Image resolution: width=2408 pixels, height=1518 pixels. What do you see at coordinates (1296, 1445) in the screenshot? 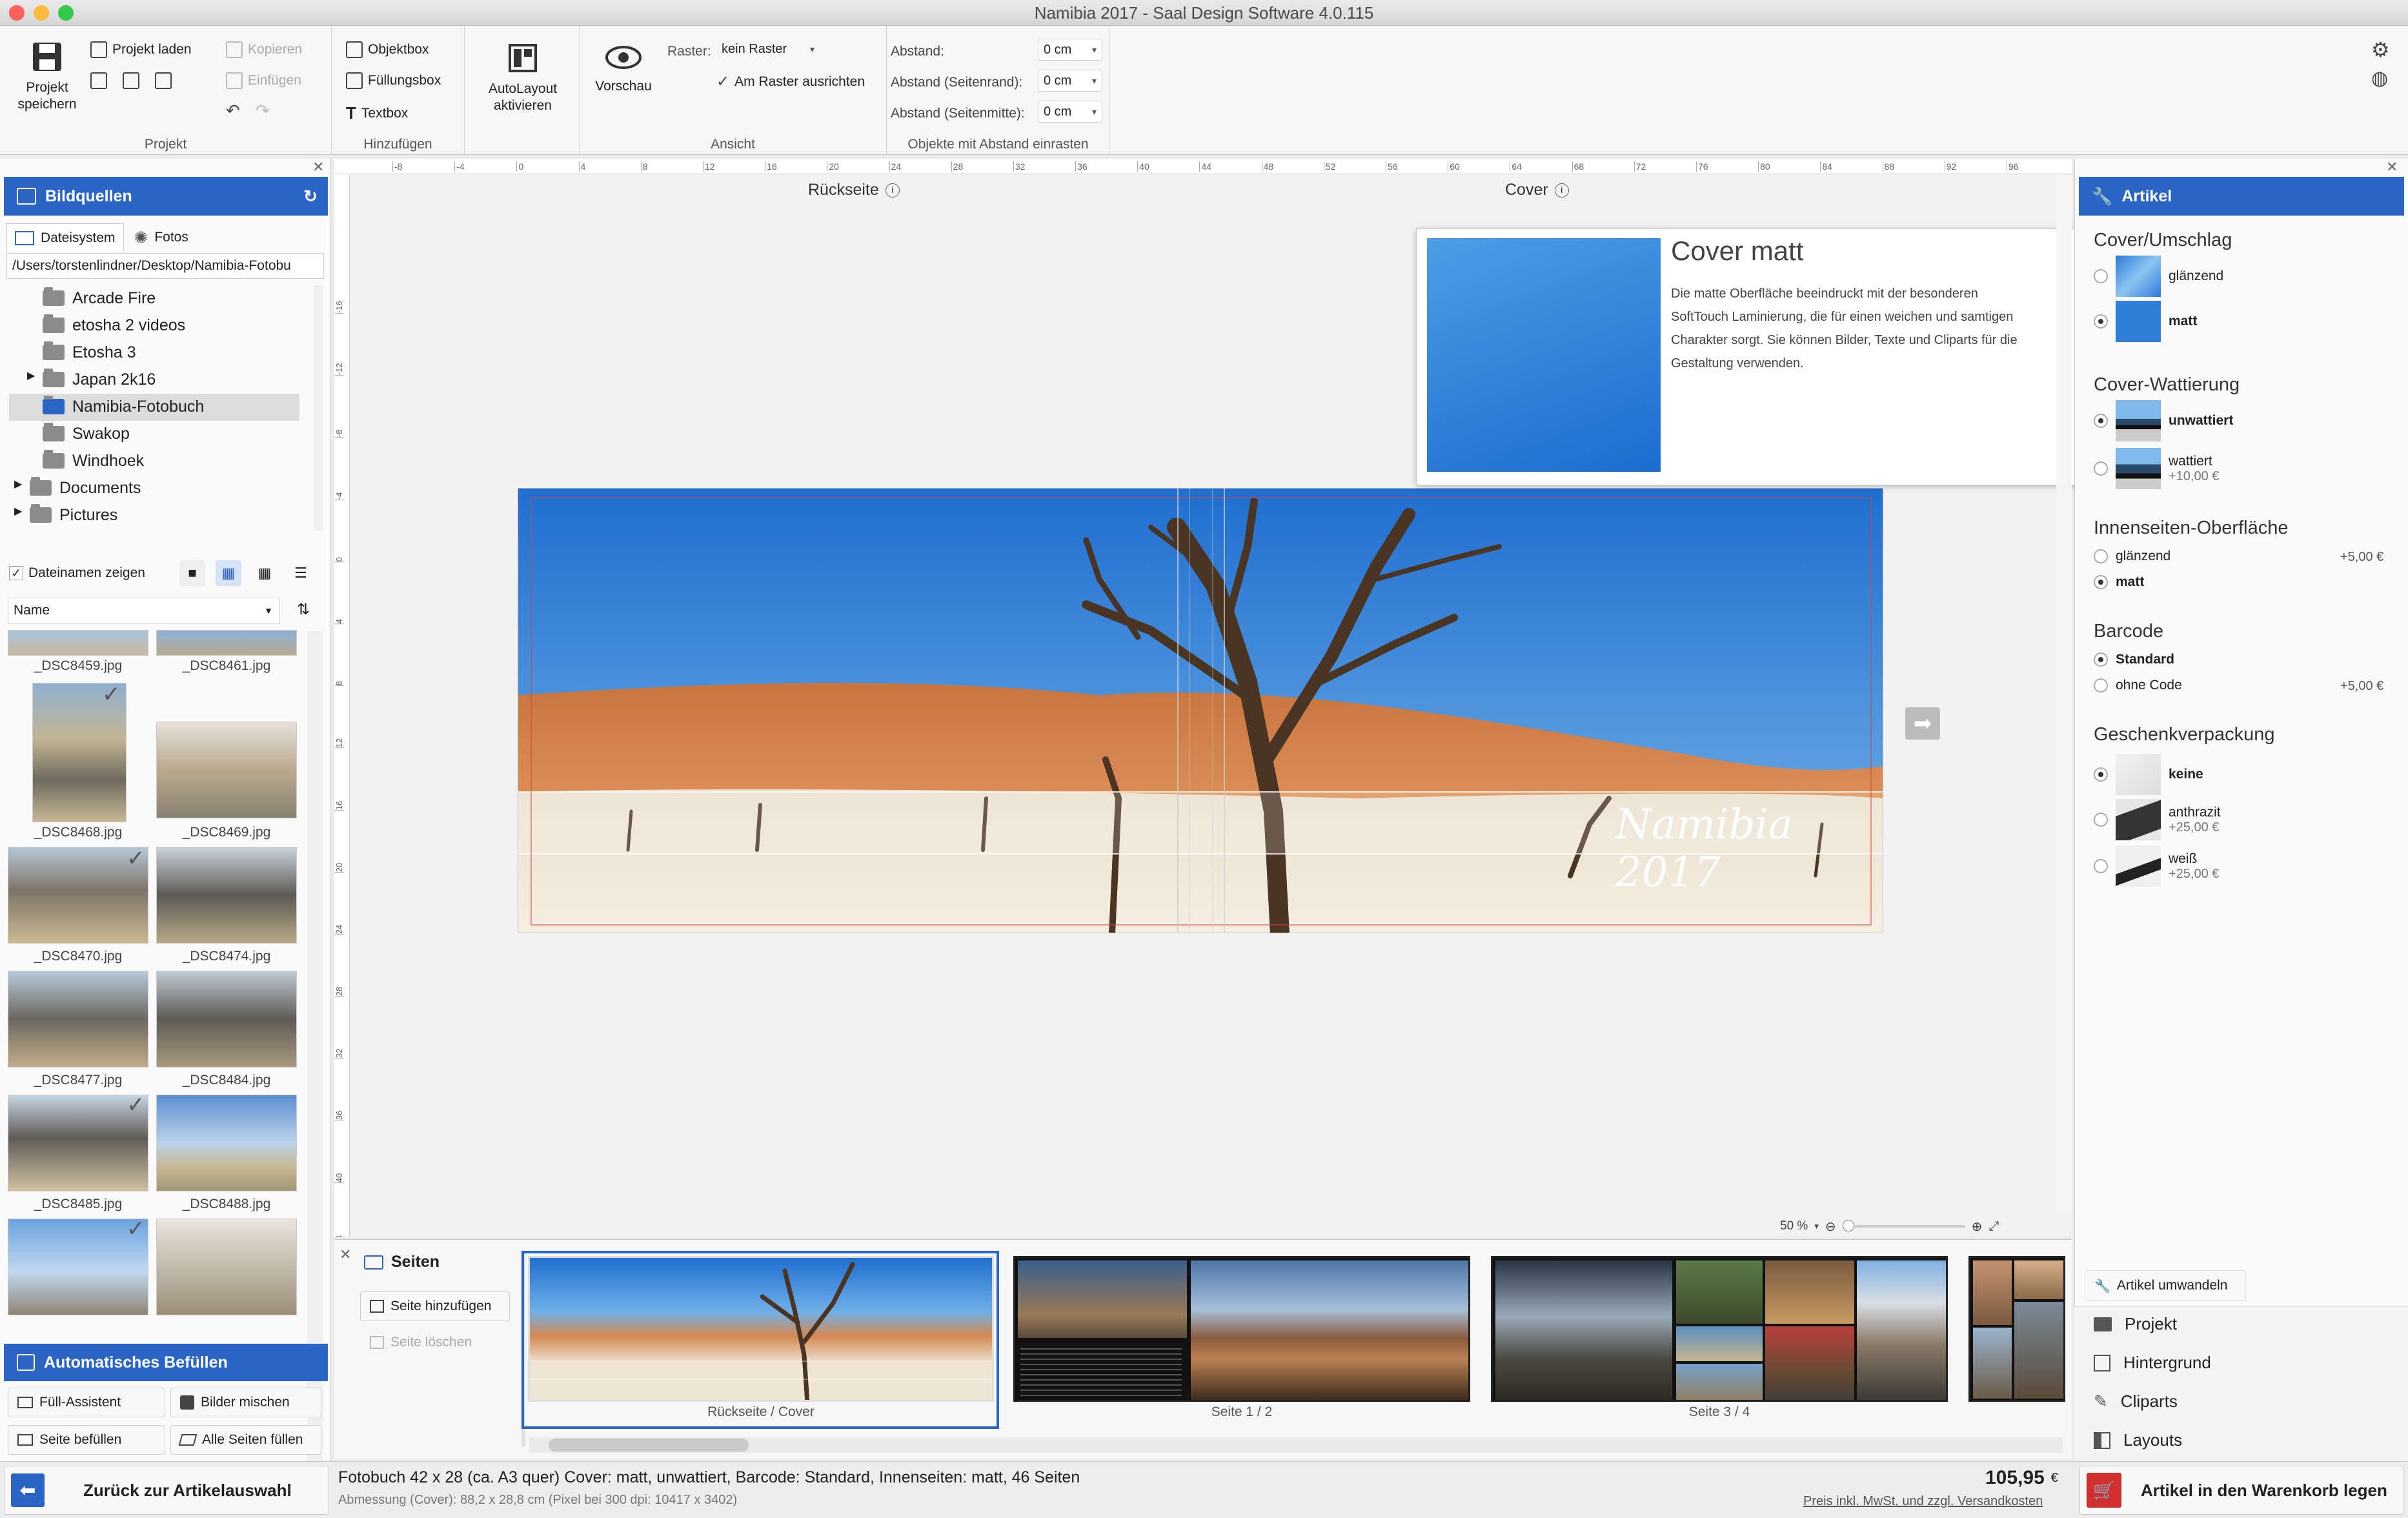
I see `pages-scrollbar` at bounding box center [1296, 1445].